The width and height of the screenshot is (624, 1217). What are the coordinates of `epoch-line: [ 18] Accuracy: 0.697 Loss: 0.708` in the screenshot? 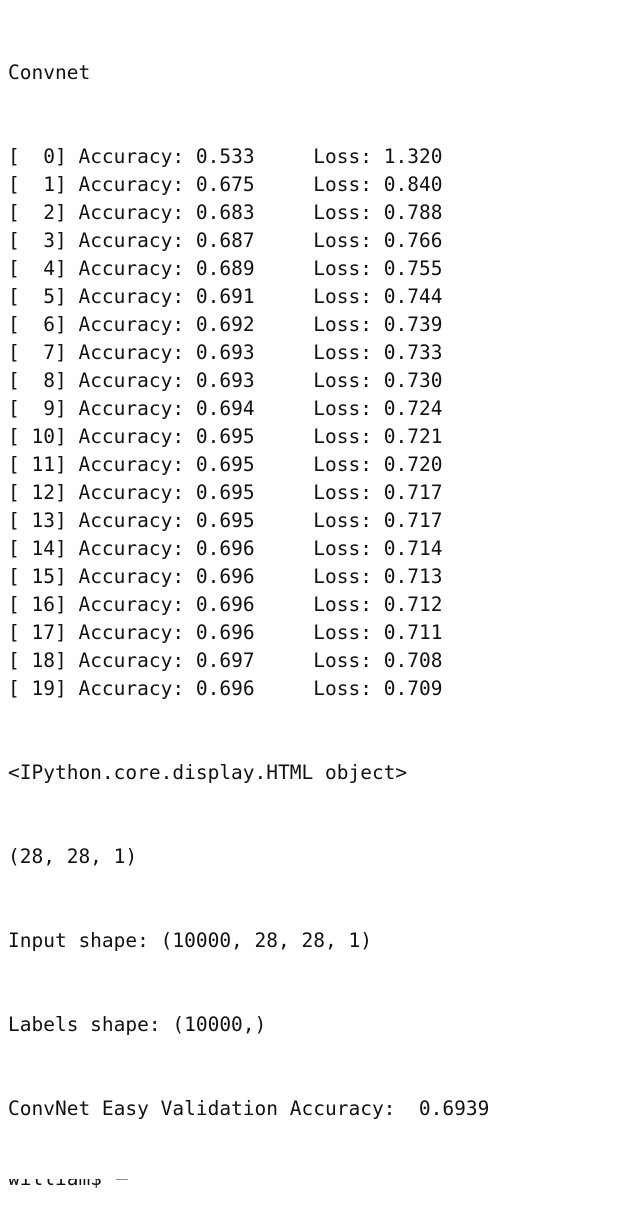 It's located at (313, 661).